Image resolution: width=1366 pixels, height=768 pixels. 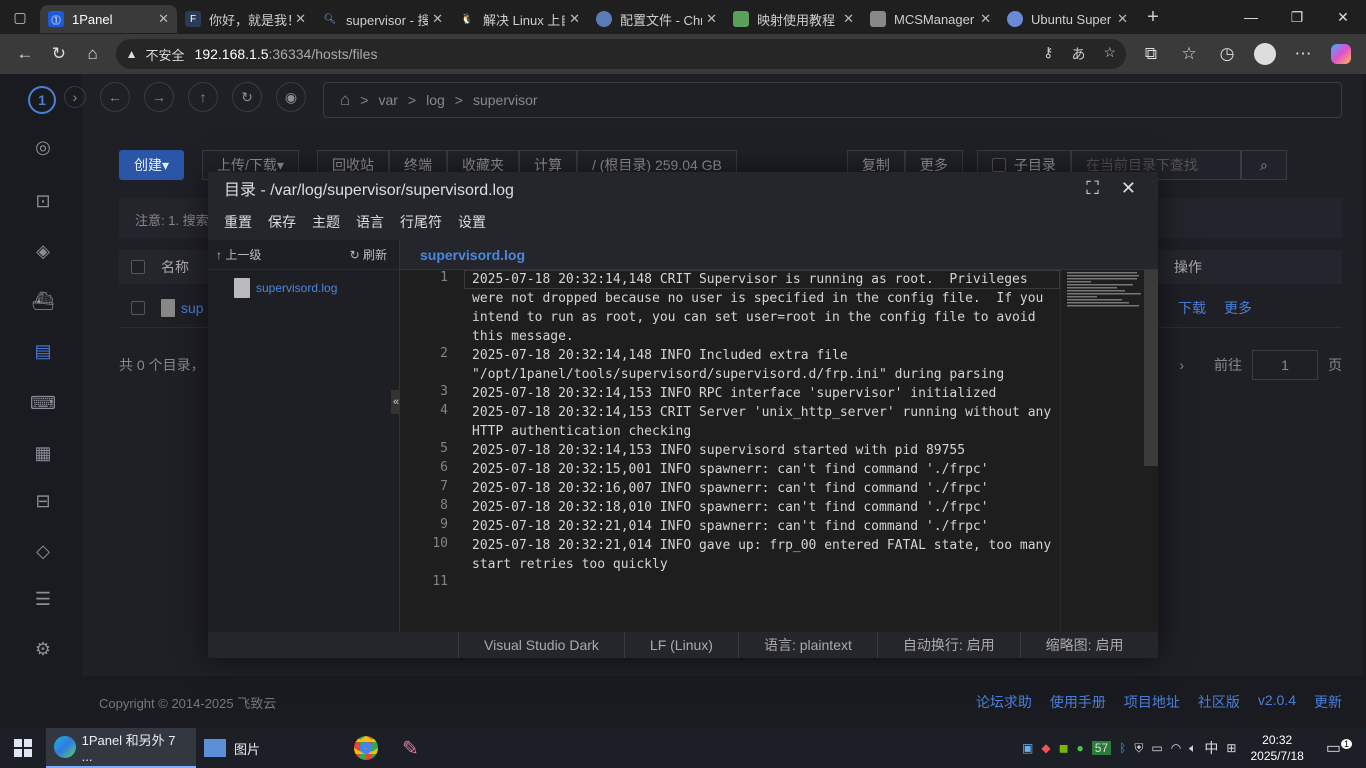 I want to click on menu-save: 保存, so click(x=282, y=222).